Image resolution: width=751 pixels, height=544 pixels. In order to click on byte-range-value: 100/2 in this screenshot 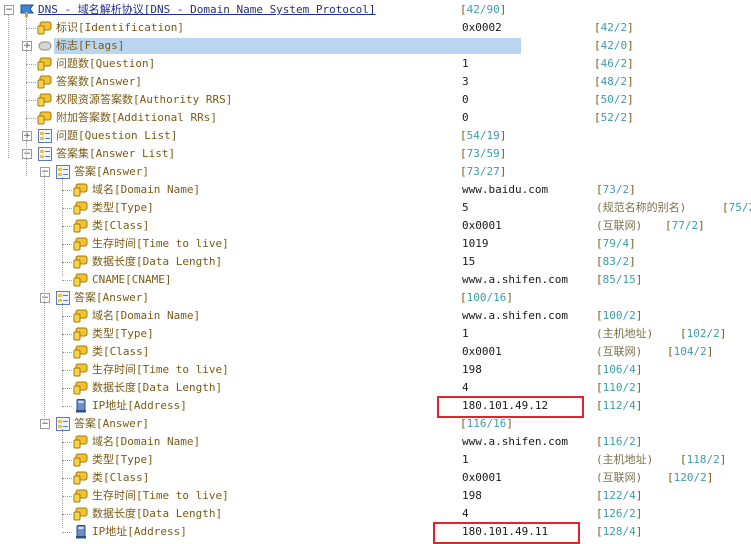, I will do `click(619, 315)`.